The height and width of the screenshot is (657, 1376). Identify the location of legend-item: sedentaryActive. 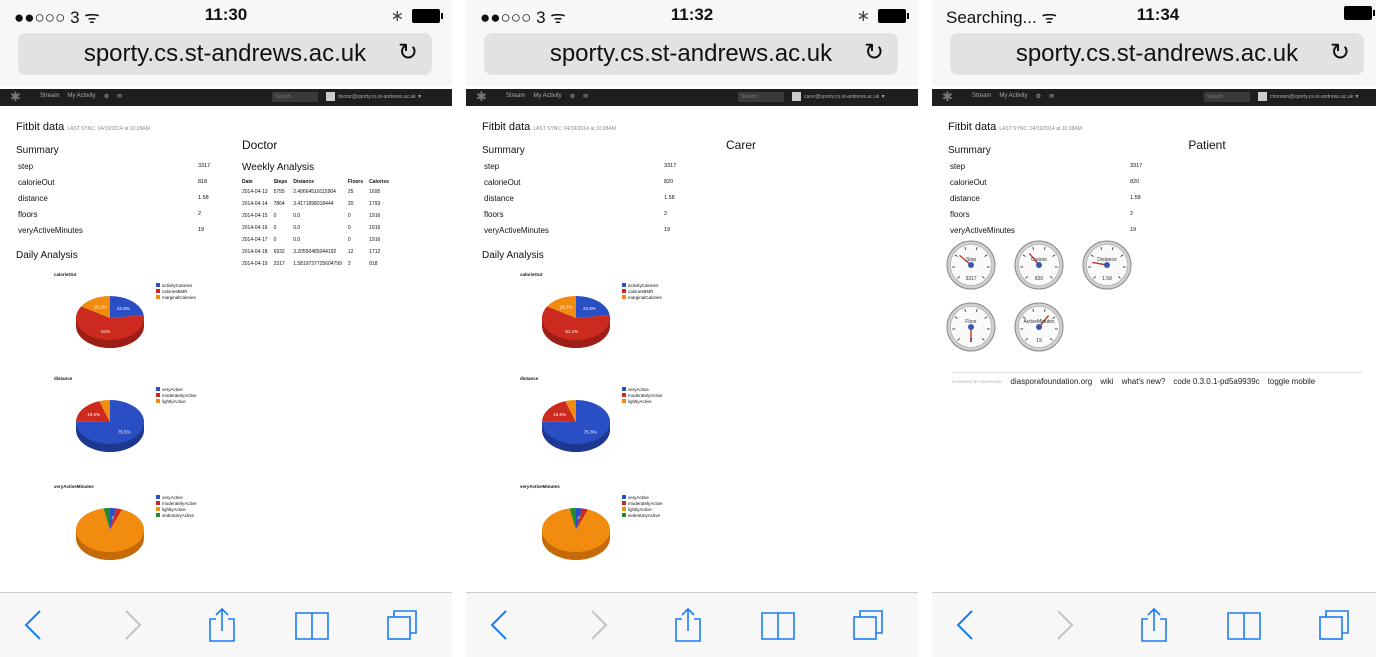
(176, 515).